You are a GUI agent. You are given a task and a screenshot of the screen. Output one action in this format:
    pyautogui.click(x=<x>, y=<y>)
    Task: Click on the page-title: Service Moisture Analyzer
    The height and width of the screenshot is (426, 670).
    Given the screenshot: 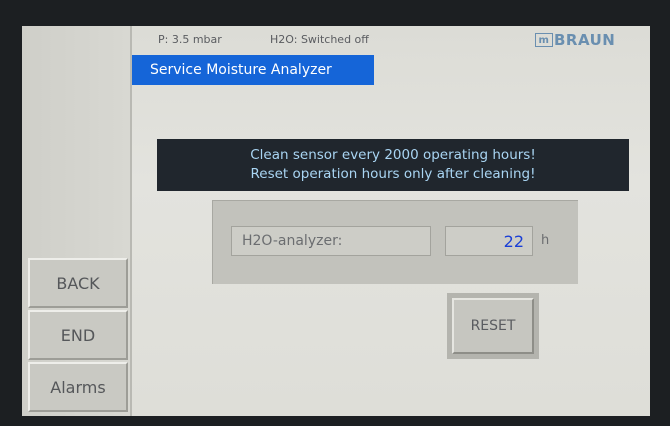 What is the action you would take?
    pyautogui.click(x=253, y=70)
    